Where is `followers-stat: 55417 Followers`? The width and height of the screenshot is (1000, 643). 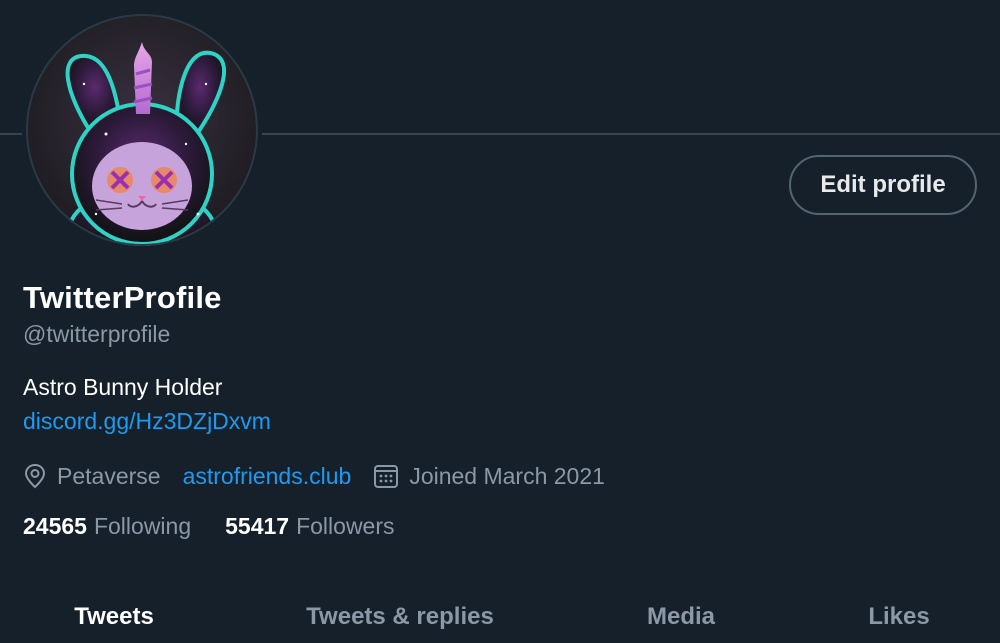 followers-stat: 55417 Followers is located at coordinates (309, 526).